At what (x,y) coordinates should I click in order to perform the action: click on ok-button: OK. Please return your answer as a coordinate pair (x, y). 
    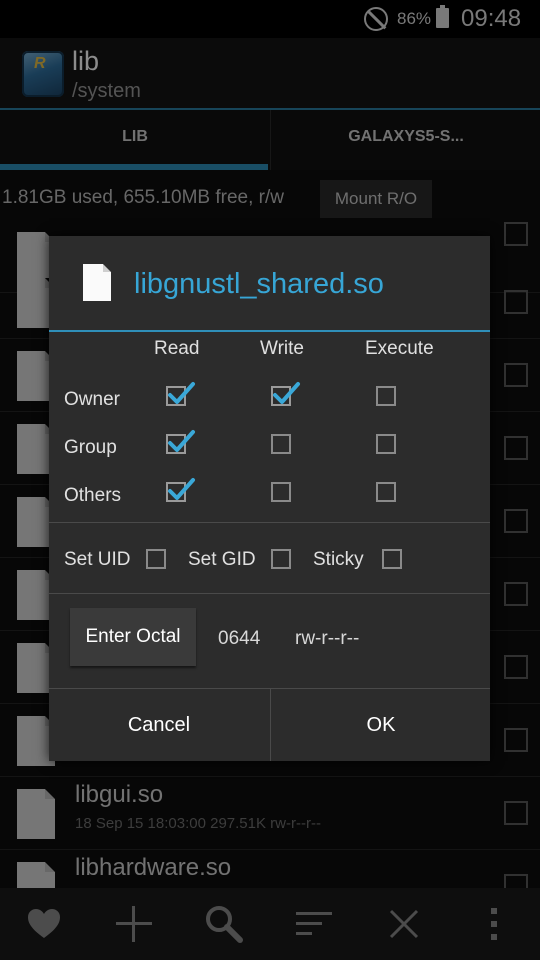
    Looking at the image, I should click on (380, 725).